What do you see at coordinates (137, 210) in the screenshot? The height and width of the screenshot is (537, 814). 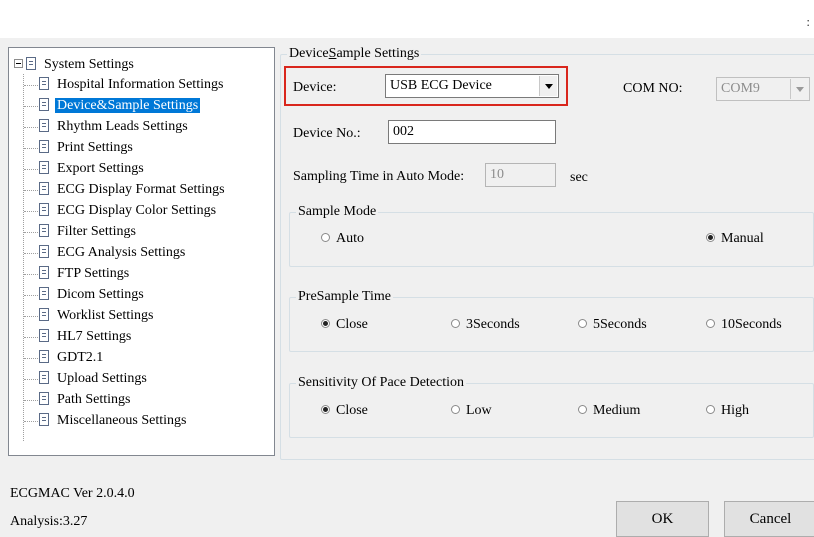 I see `tree-item-label: ECG Display Color Settings` at bounding box center [137, 210].